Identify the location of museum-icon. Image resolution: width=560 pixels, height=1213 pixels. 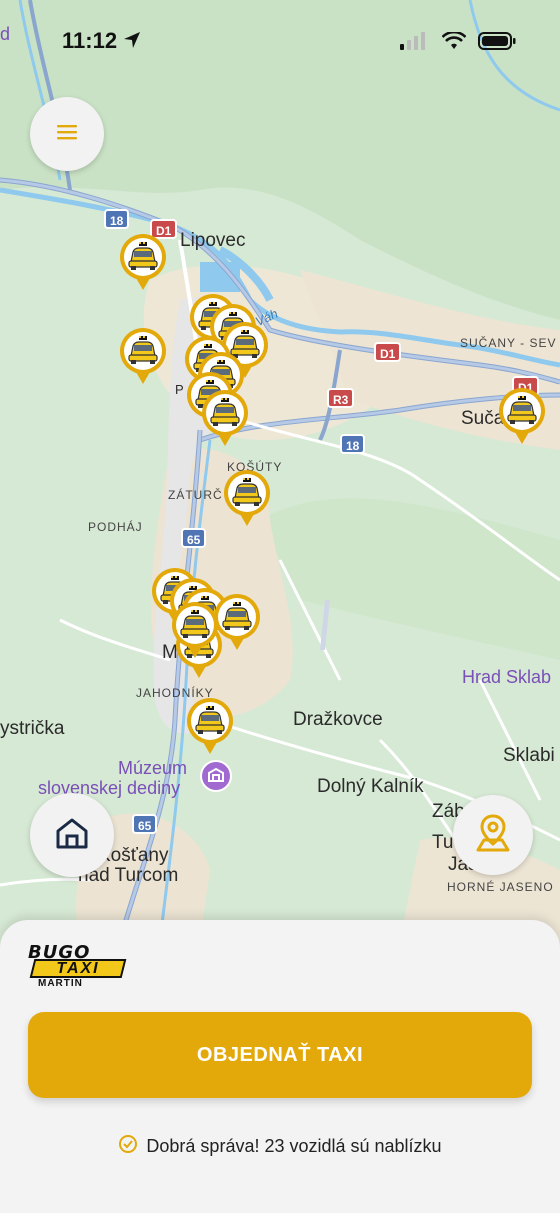
(216, 776).